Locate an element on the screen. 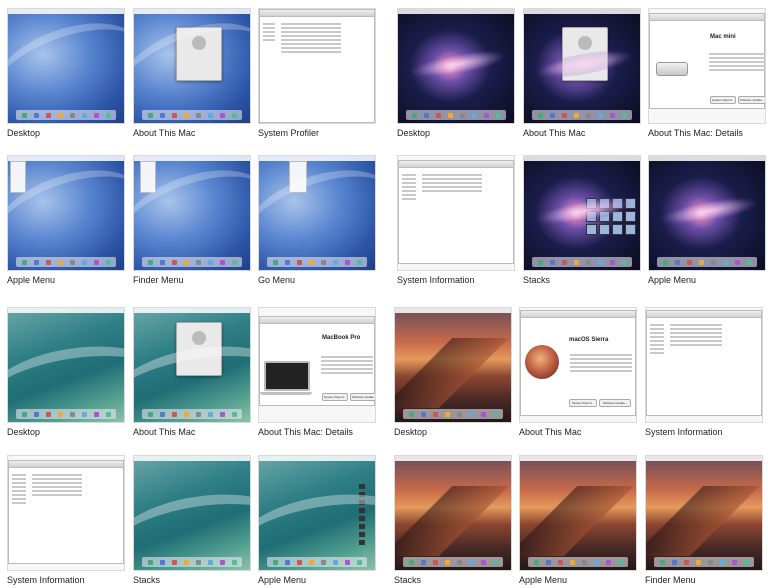 Image resolution: width=768 pixels, height=588 pixels. thumb-title: MacBook Pro is located at coordinates (341, 338).